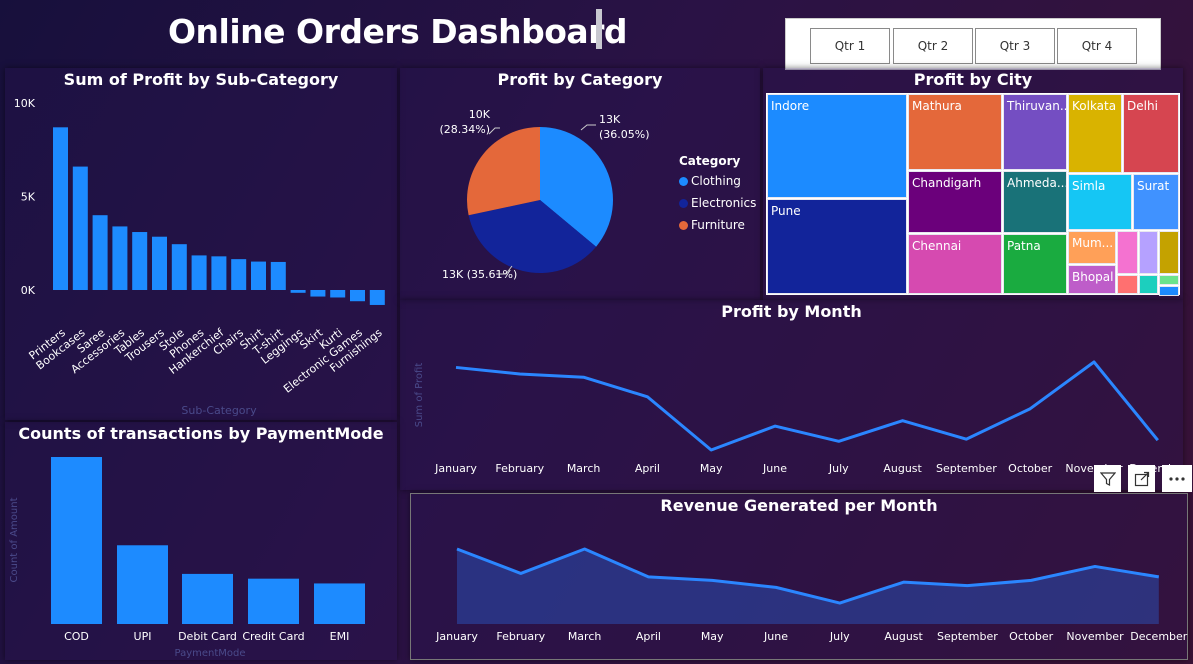  Describe the element at coordinates (480, 114) in the screenshot. I see `data-label: 10K` at that location.